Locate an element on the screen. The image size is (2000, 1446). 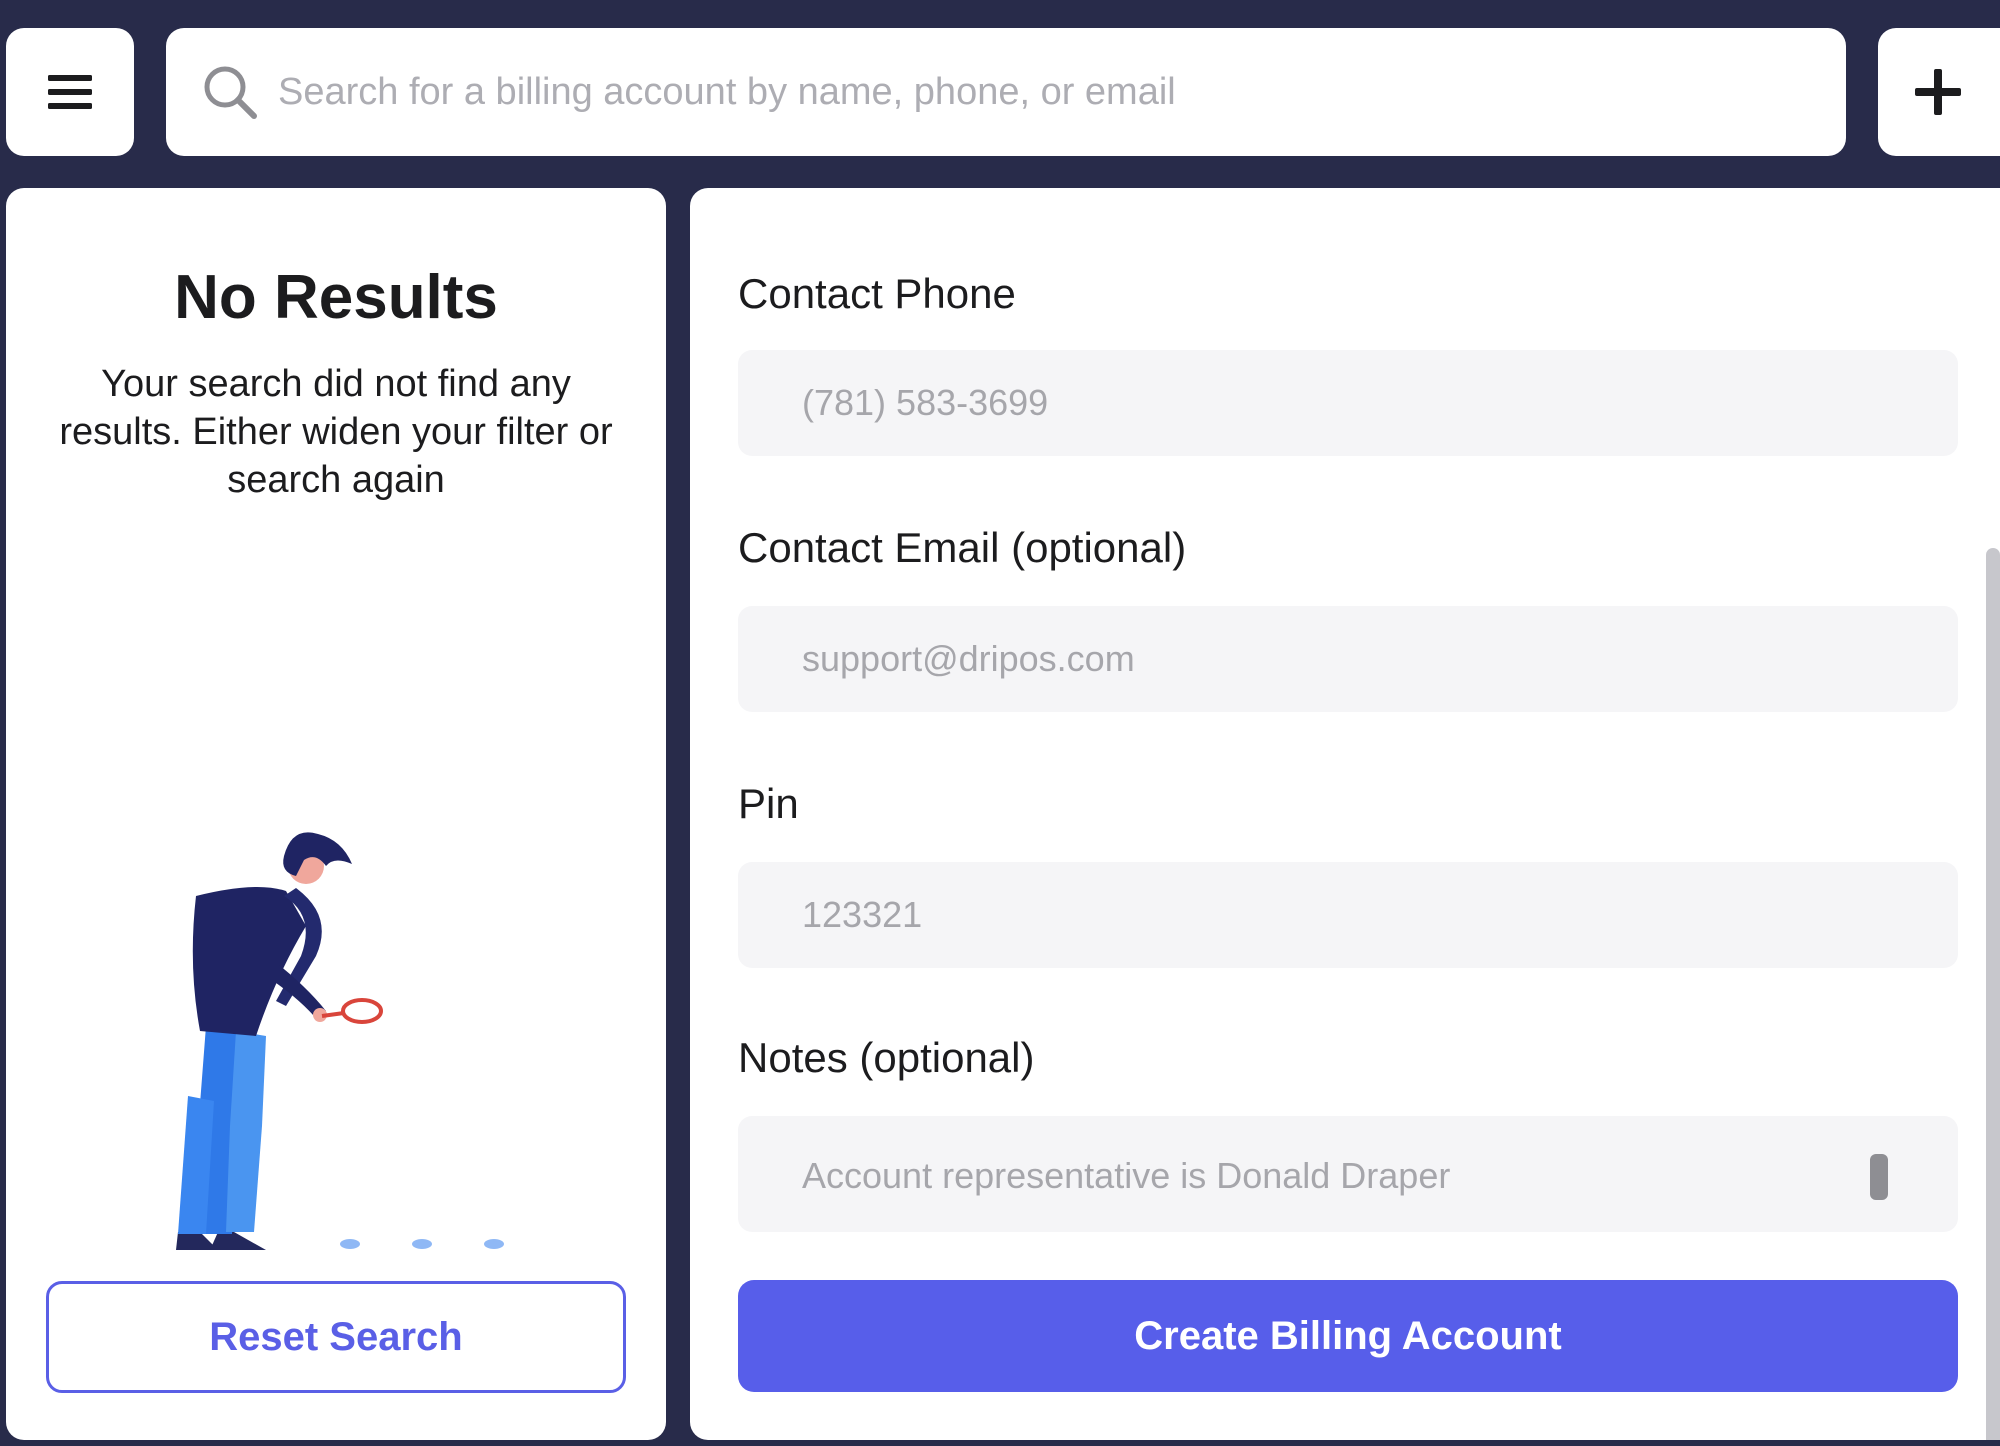
menu-button is located at coordinates (70, 92).